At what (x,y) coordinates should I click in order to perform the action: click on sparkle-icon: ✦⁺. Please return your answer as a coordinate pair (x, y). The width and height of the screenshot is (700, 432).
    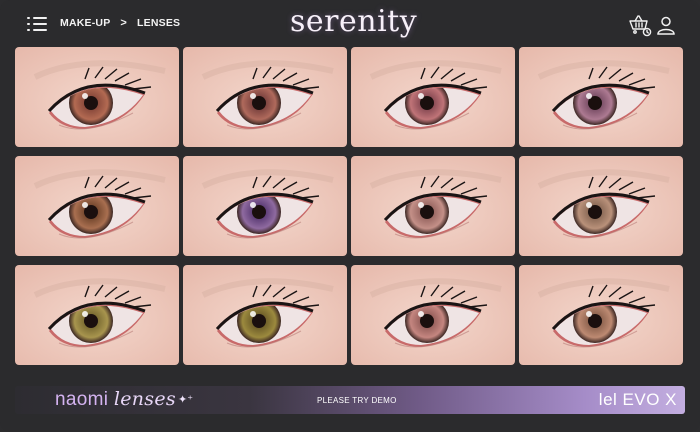
    Looking at the image, I should click on (186, 400).